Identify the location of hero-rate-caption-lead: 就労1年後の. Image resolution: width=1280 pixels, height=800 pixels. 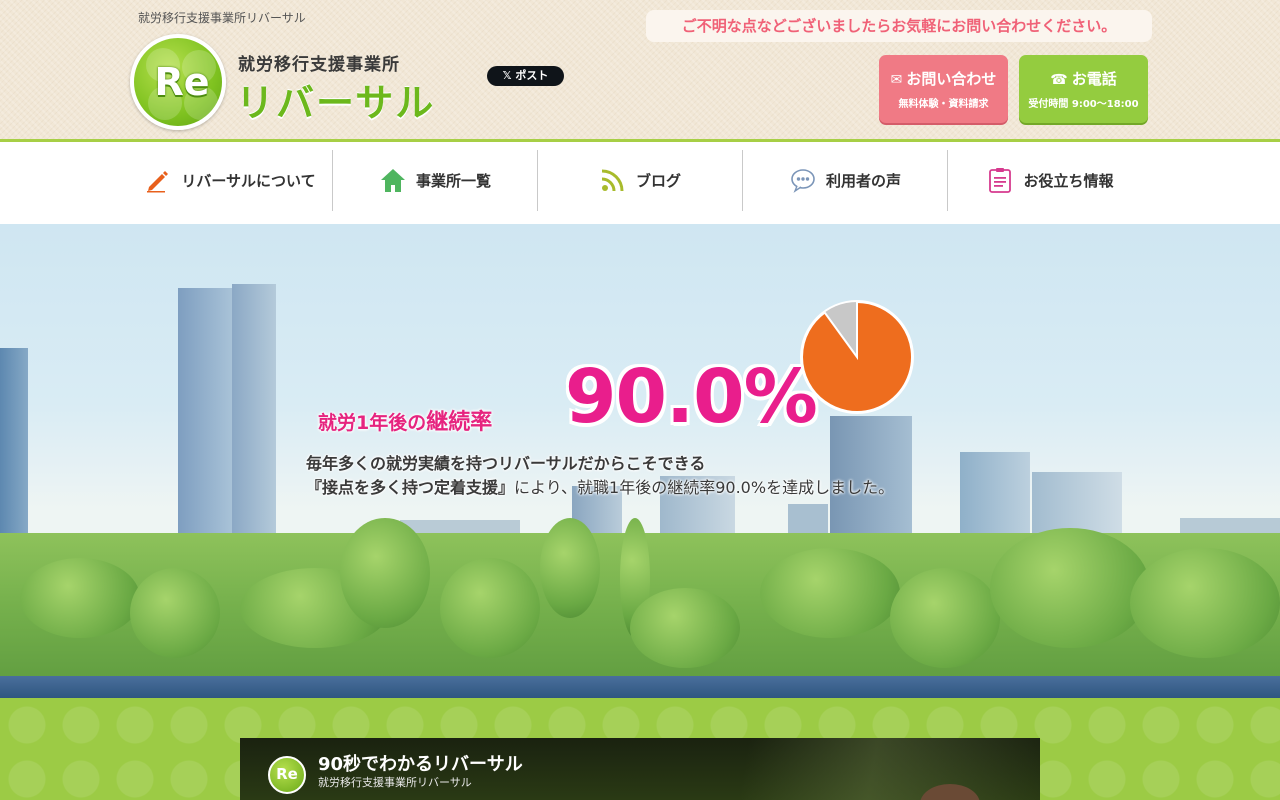
(372, 423).